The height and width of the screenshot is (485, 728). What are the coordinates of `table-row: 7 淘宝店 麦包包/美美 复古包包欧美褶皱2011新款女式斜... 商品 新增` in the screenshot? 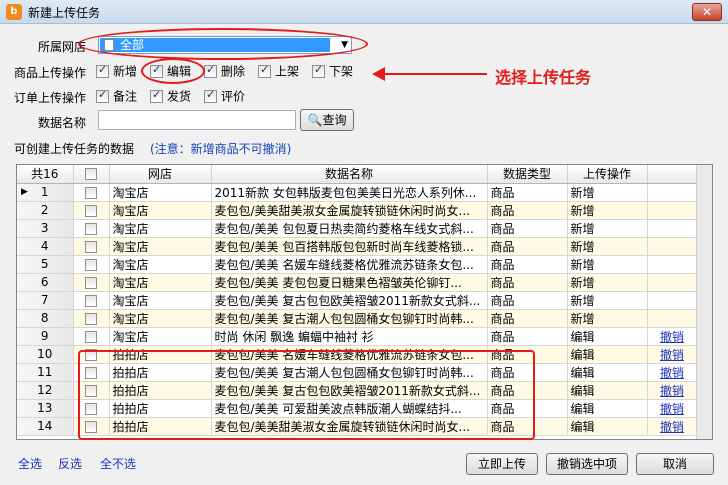 It's located at (357, 300).